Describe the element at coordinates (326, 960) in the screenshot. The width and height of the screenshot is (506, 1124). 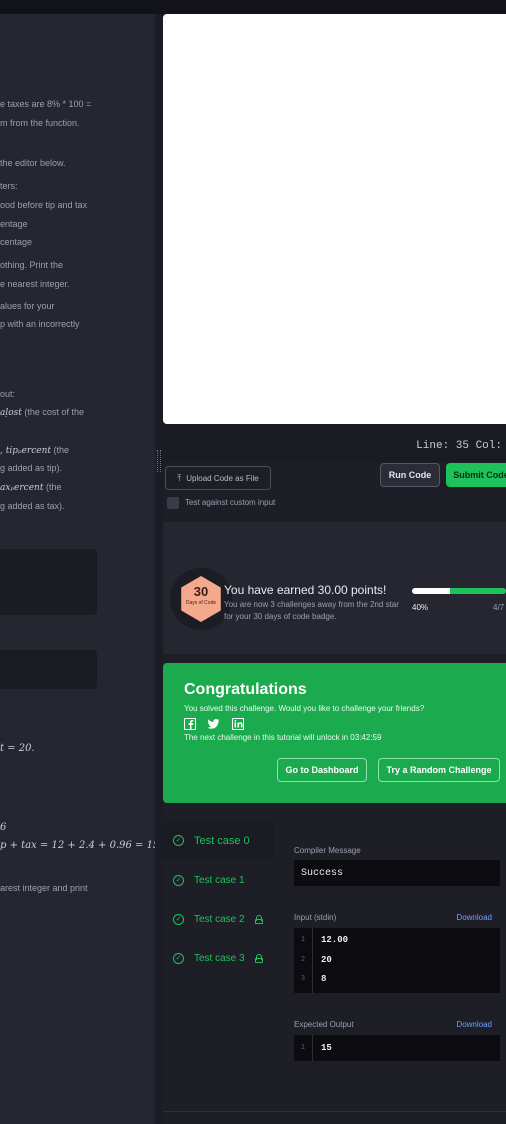
I see `stdin-line: 20` at that location.